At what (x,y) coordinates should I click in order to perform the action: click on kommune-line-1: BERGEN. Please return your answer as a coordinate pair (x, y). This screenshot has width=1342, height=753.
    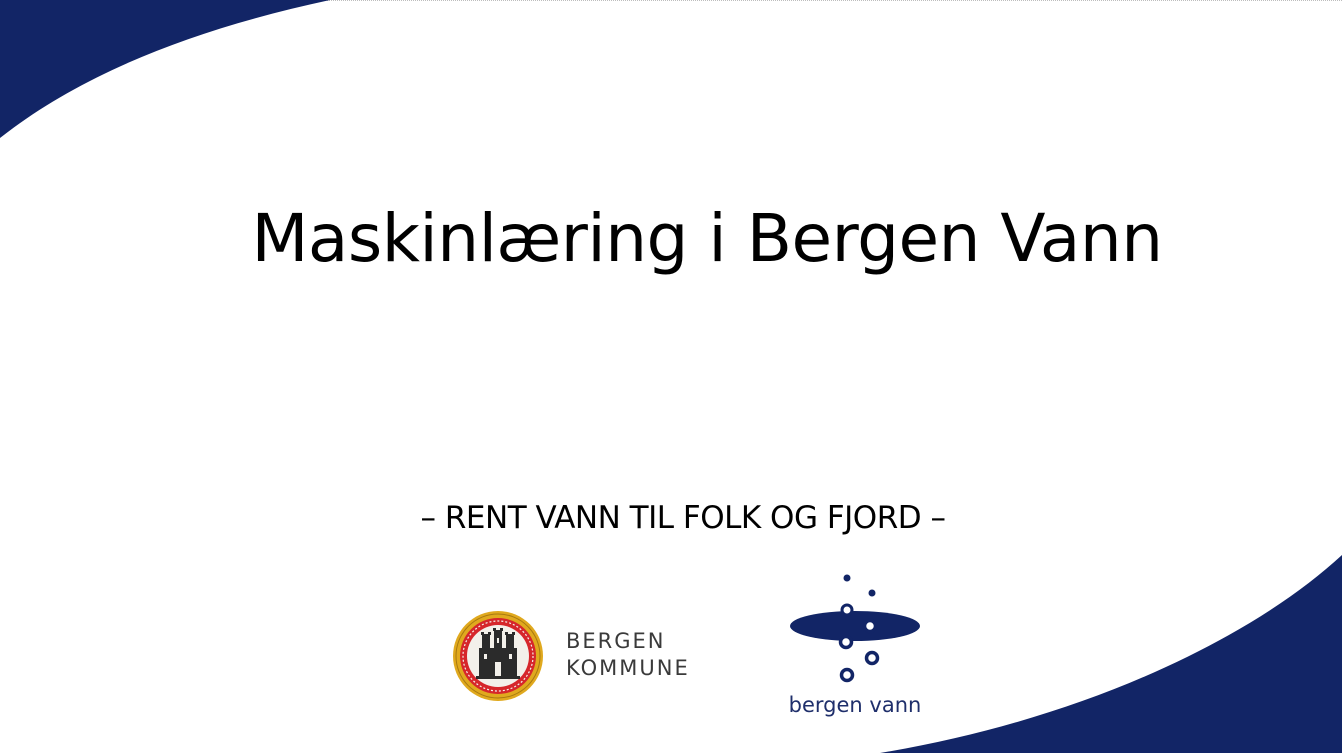
    Looking at the image, I should click on (616, 641).